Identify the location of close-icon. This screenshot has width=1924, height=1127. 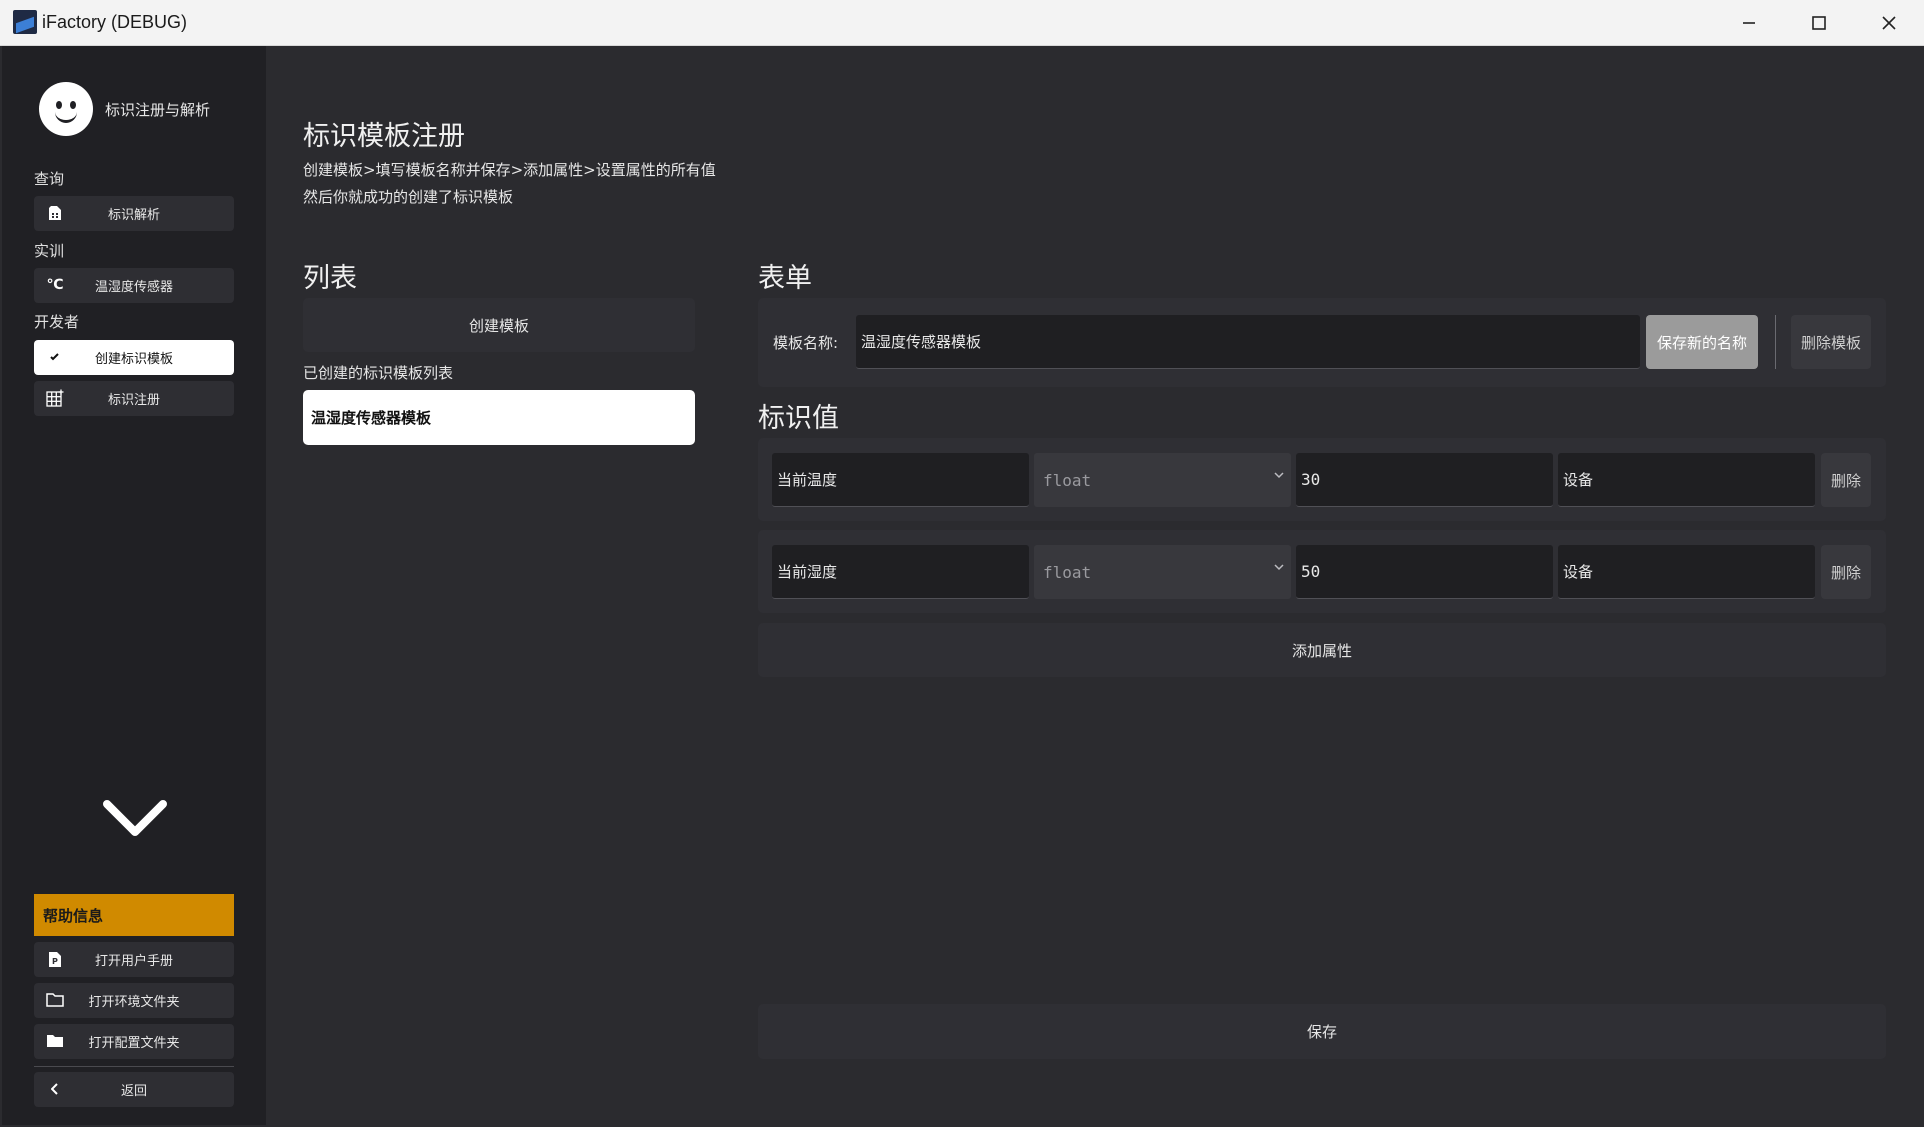
(1889, 22).